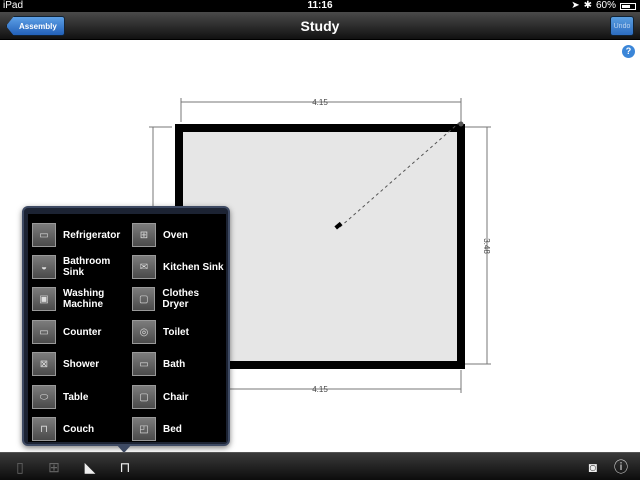 The height and width of the screenshot is (480, 640). I want to click on furniture-icon: ⊓, so click(125, 467).